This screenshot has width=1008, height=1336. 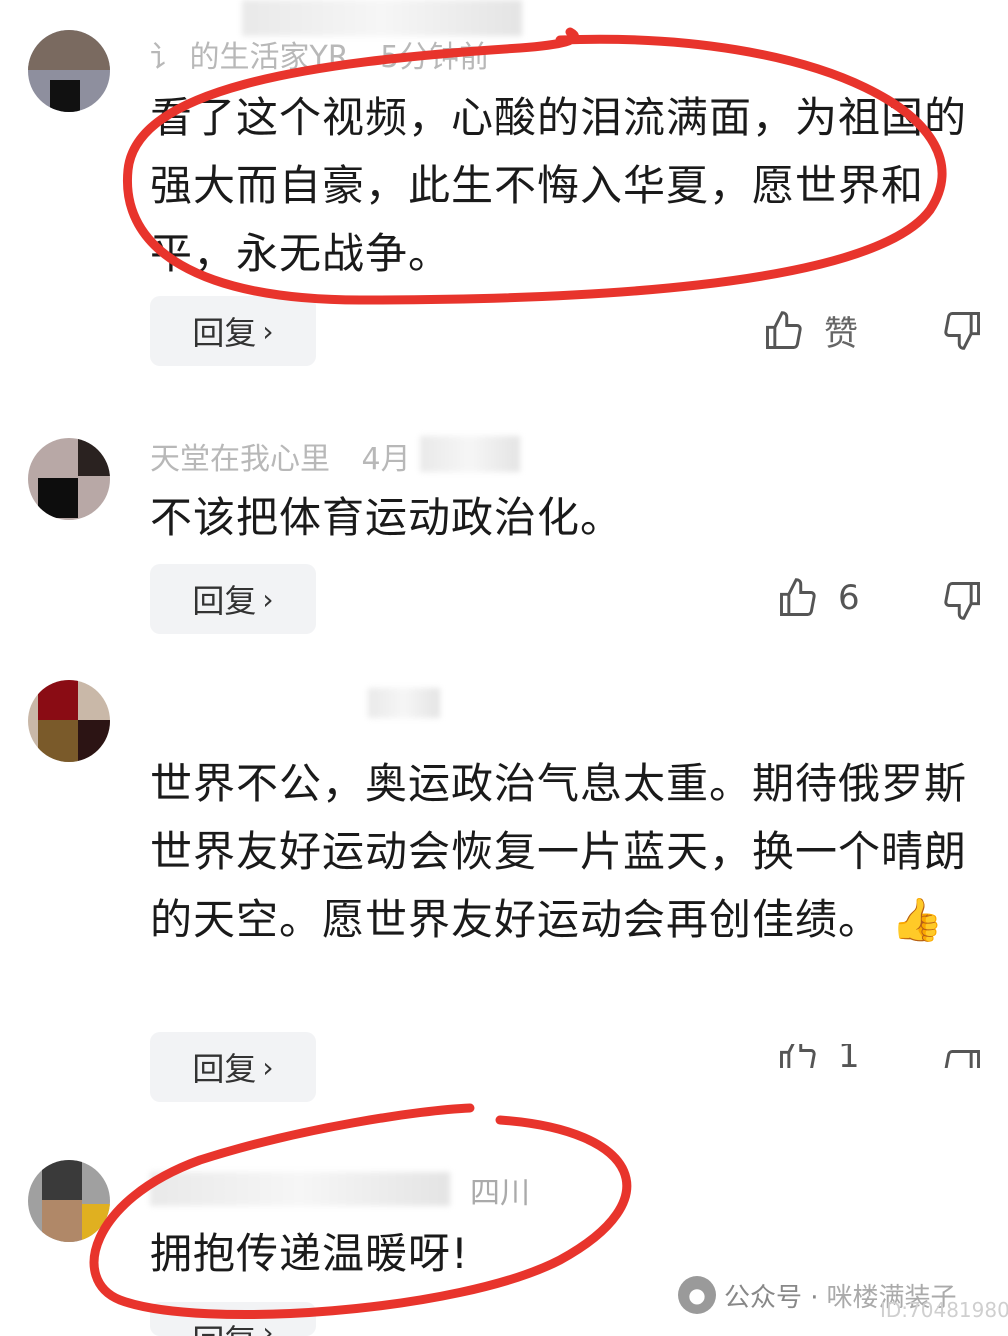 I want to click on like-button: 1, so click(x=818, y=1056).